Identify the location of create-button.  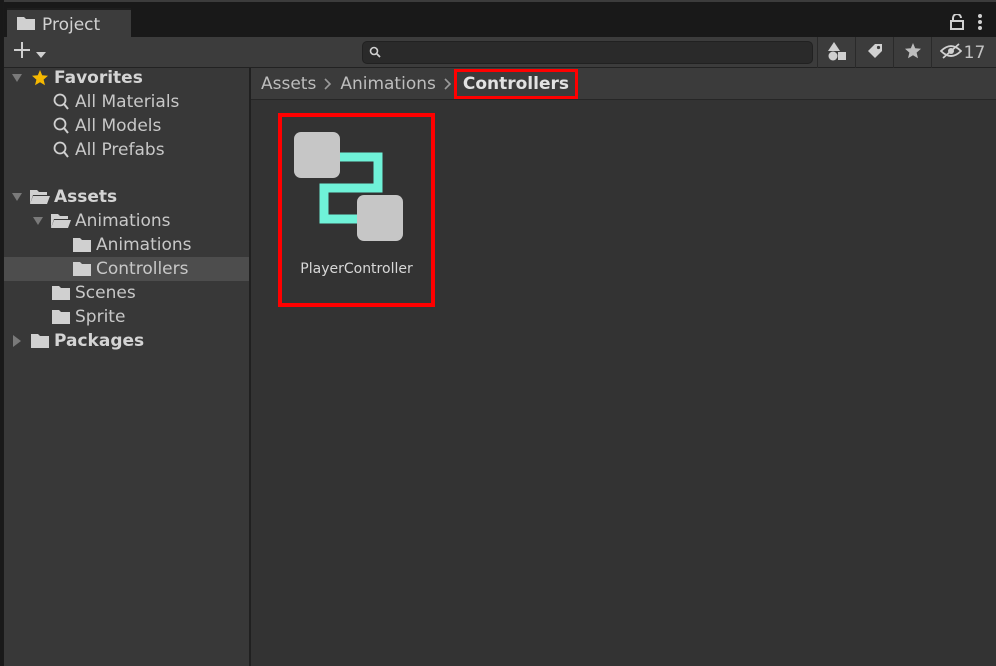
(32, 52).